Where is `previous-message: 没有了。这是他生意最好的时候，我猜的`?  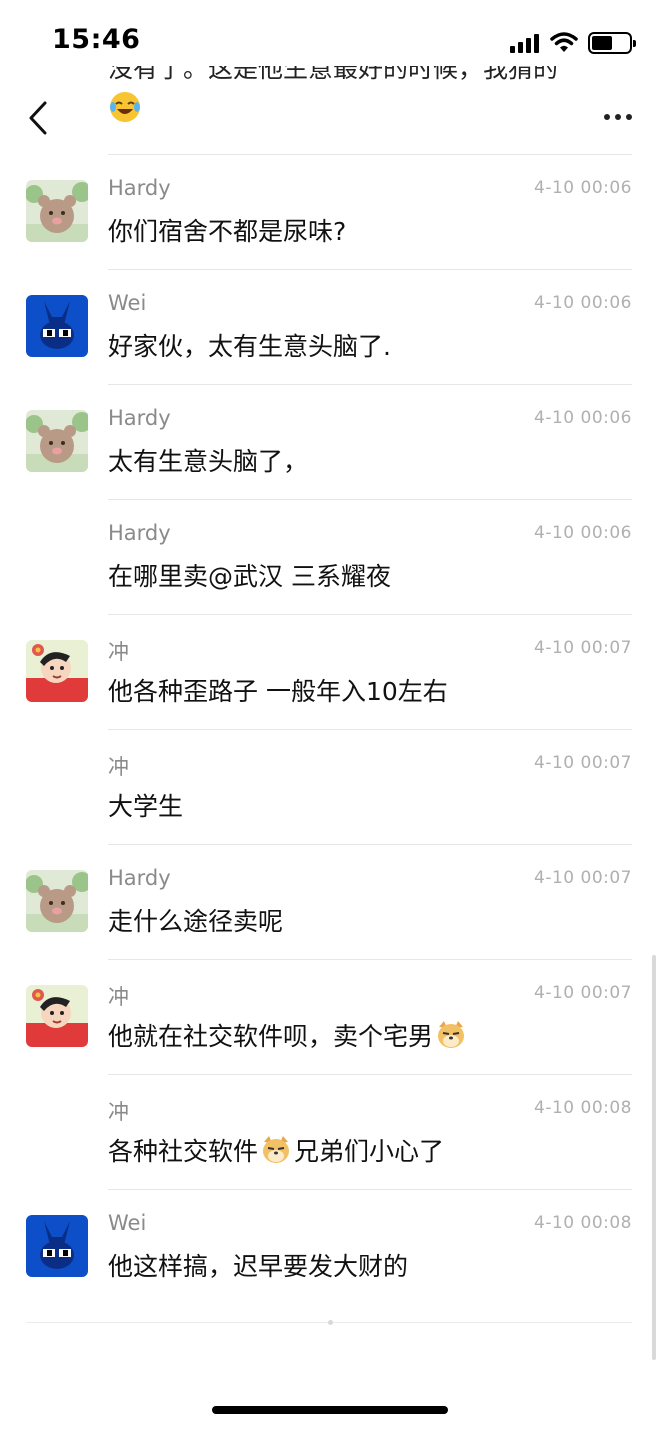 previous-message: 没有了。这是他生意最好的时候，我猜的 is located at coordinates (363, 110).